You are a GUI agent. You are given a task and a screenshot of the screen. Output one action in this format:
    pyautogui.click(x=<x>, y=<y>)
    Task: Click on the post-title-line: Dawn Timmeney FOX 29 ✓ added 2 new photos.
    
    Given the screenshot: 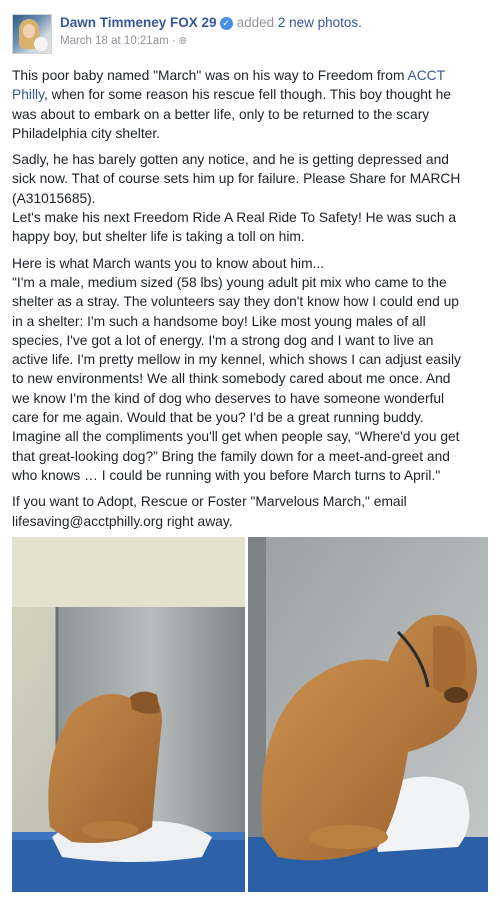 What is the action you would take?
    pyautogui.click(x=211, y=22)
    